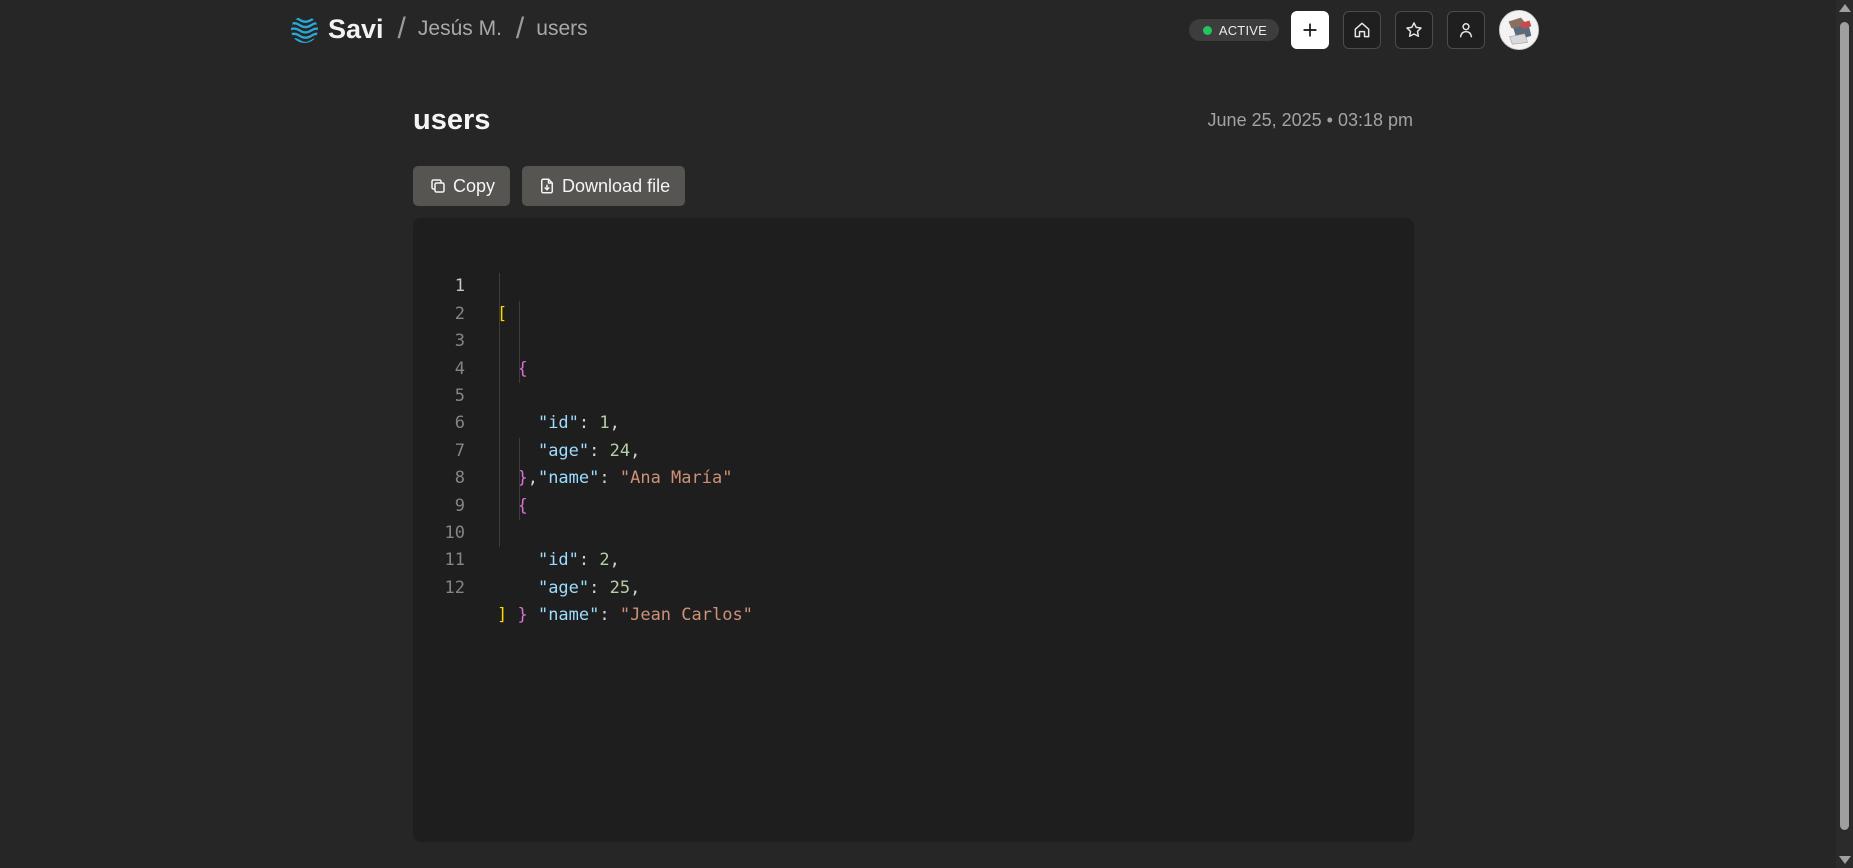  I want to click on breadcrumb: Savi / Jesús M. / users, so click(439, 29).